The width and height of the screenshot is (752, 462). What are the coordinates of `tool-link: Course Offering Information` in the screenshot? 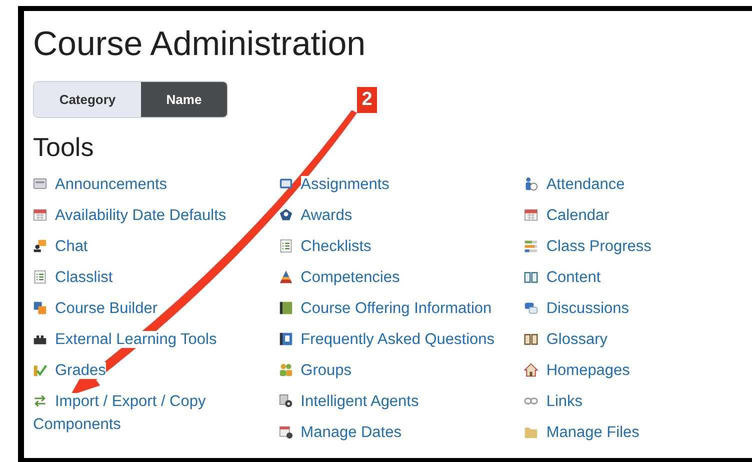 It's located at (392, 308).